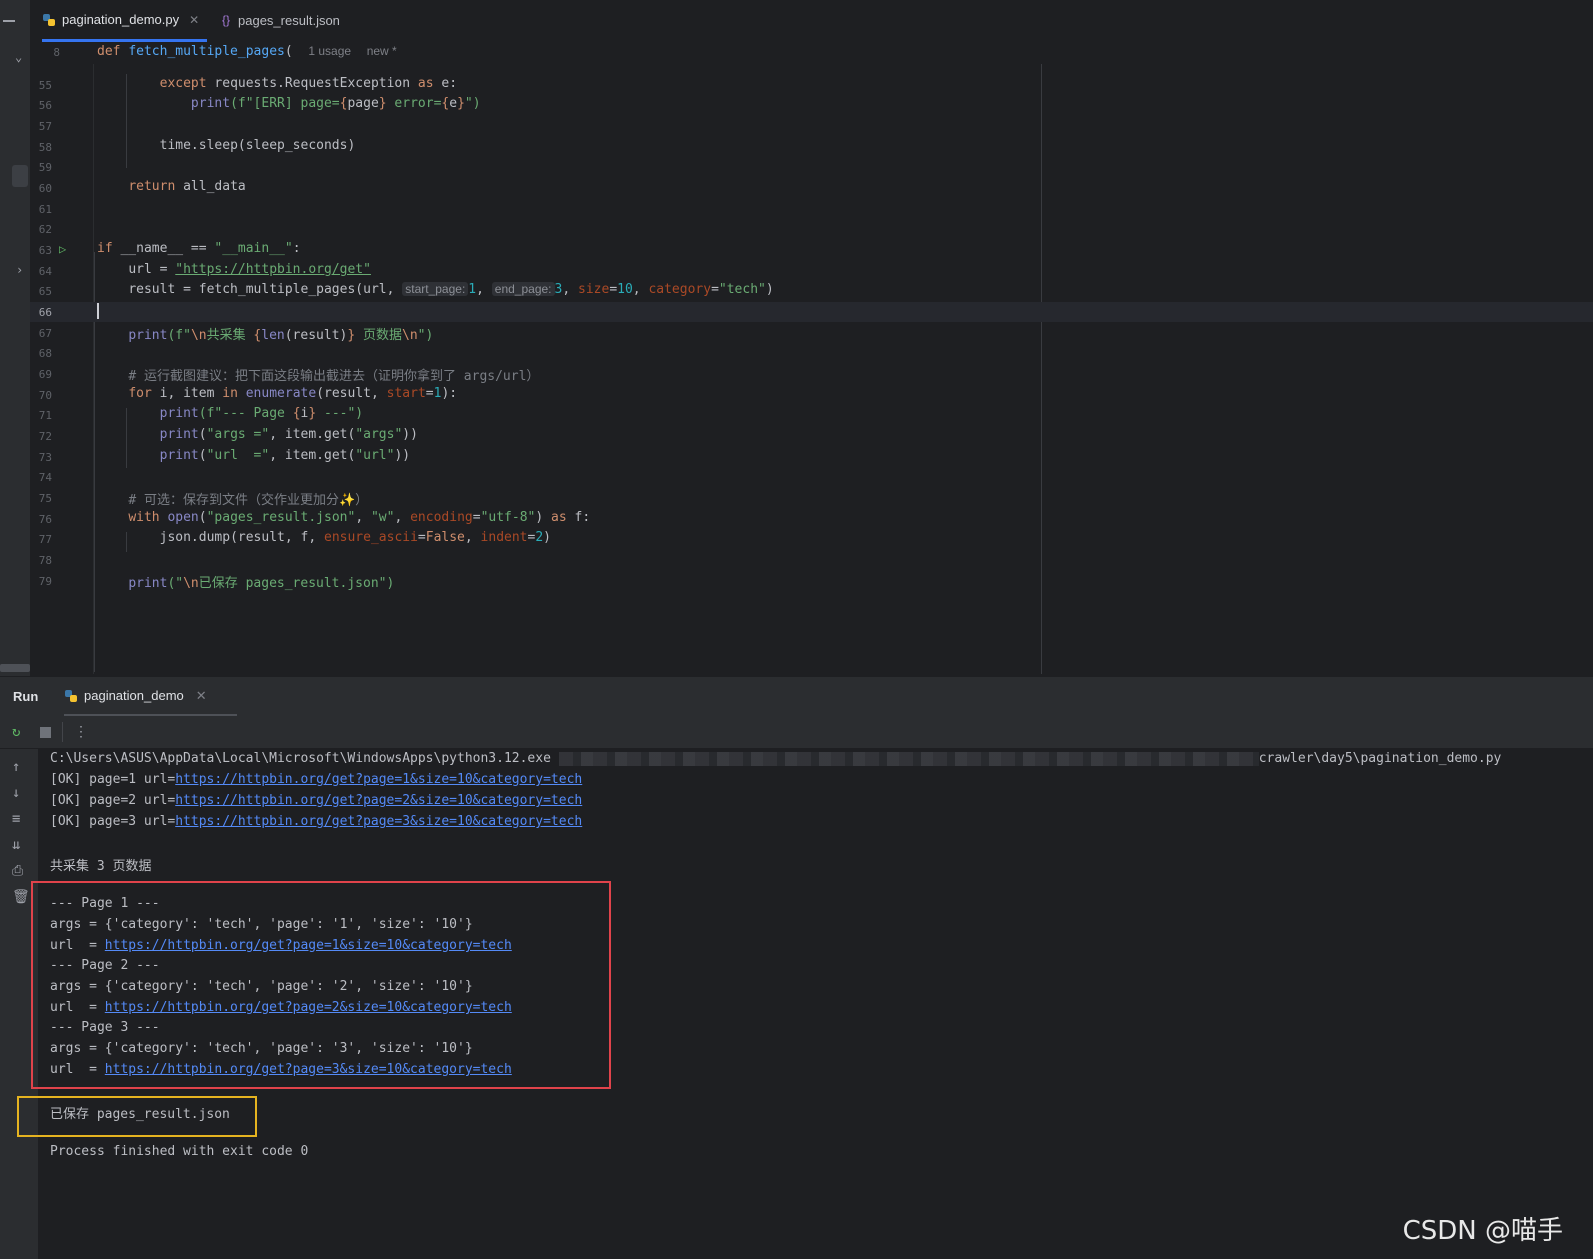 The width and height of the screenshot is (1593, 1259). I want to click on code-line: 67 print(f"\n共采集 {len(result)} 页数据\n"), so click(811, 333).